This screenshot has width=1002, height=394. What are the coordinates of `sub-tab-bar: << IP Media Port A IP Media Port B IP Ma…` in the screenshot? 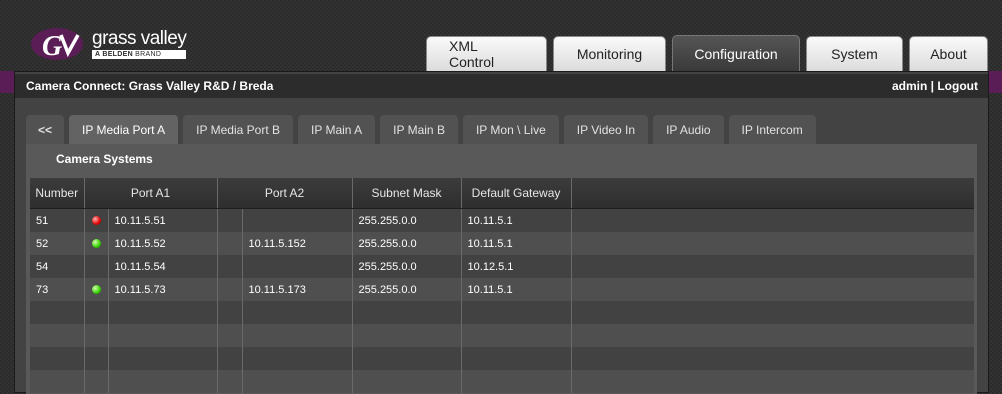 It's located at (421, 129).